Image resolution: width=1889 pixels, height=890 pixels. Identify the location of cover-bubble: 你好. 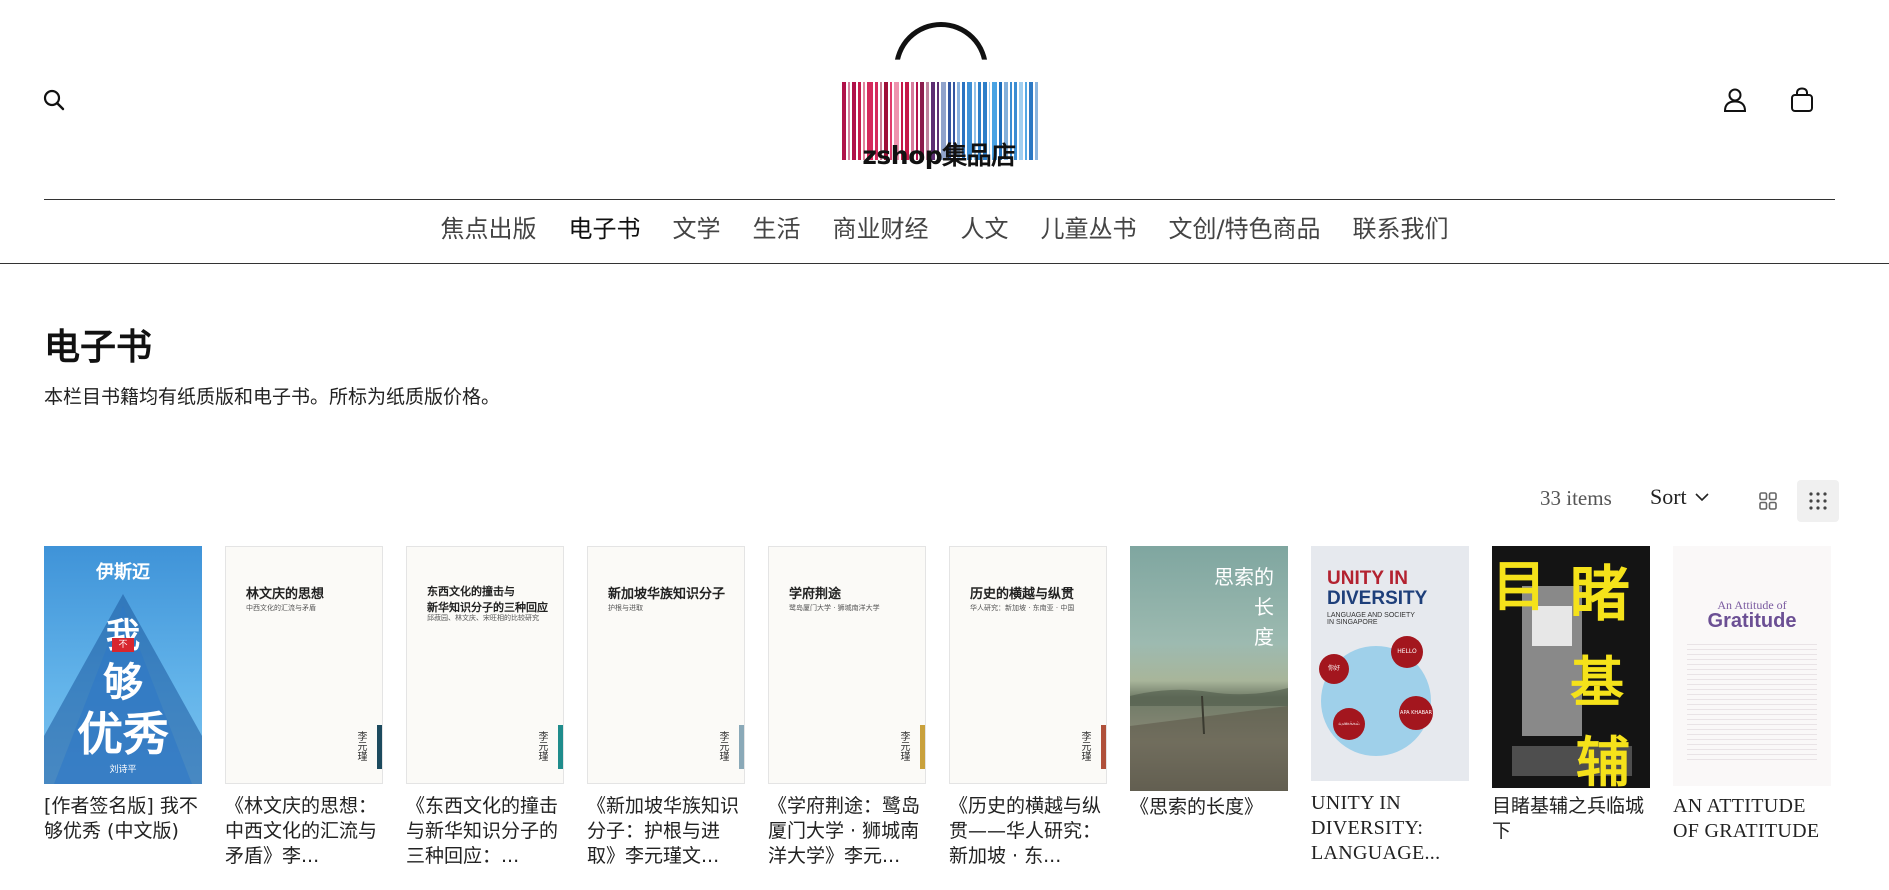
(1334, 669).